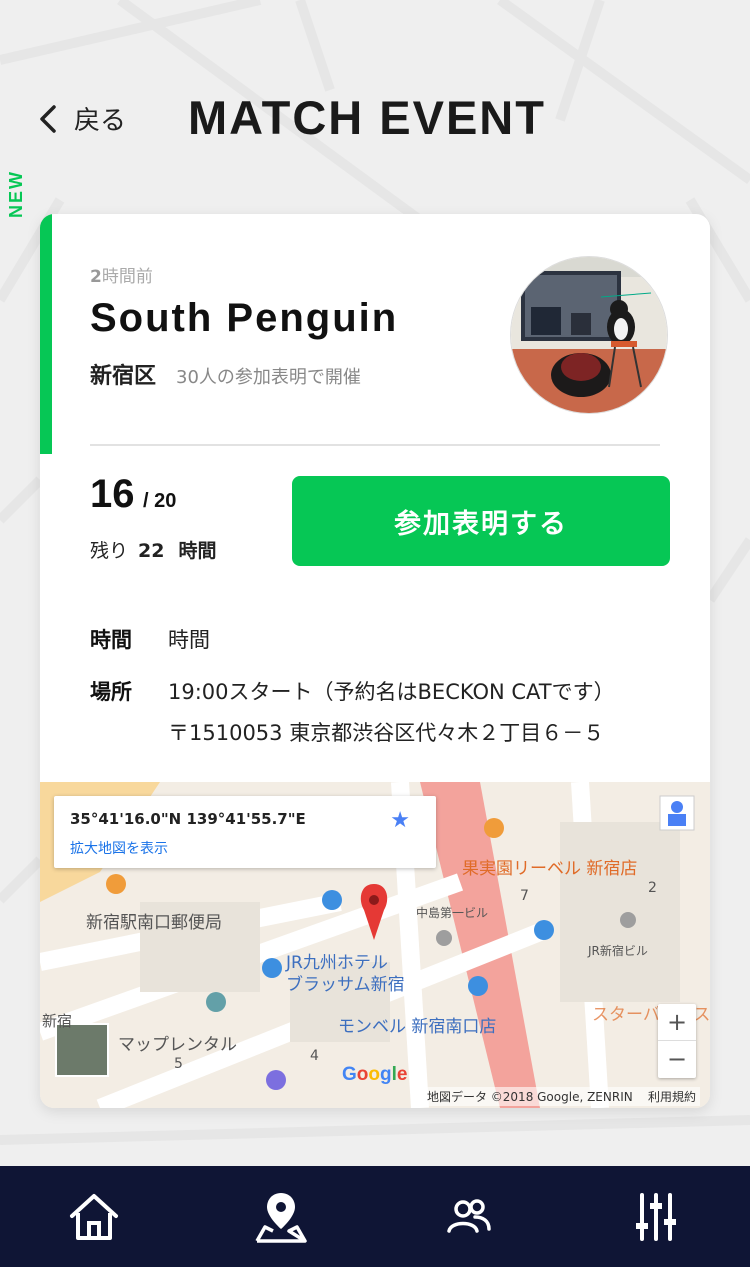  I want to click on remaining-time: 残り 22 時間, so click(155, 549).